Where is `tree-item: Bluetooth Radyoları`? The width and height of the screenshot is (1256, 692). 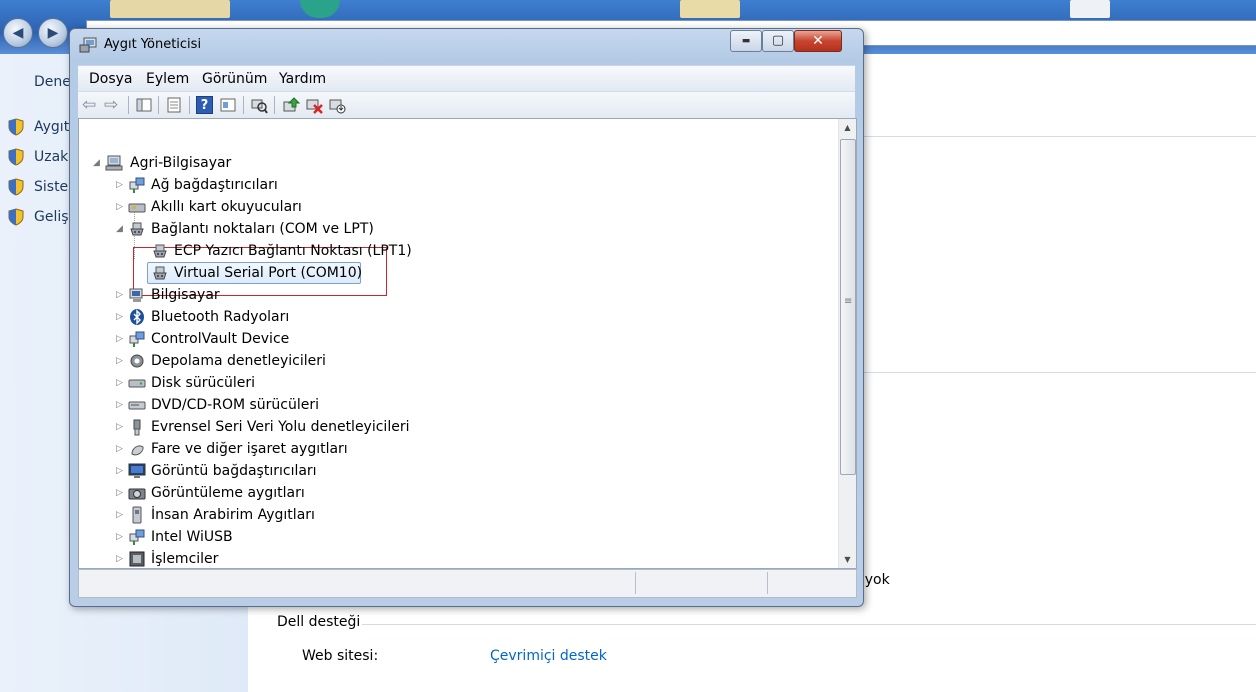
tree-item: Bluetooth Radyoları is located at coordinates (220, 317).